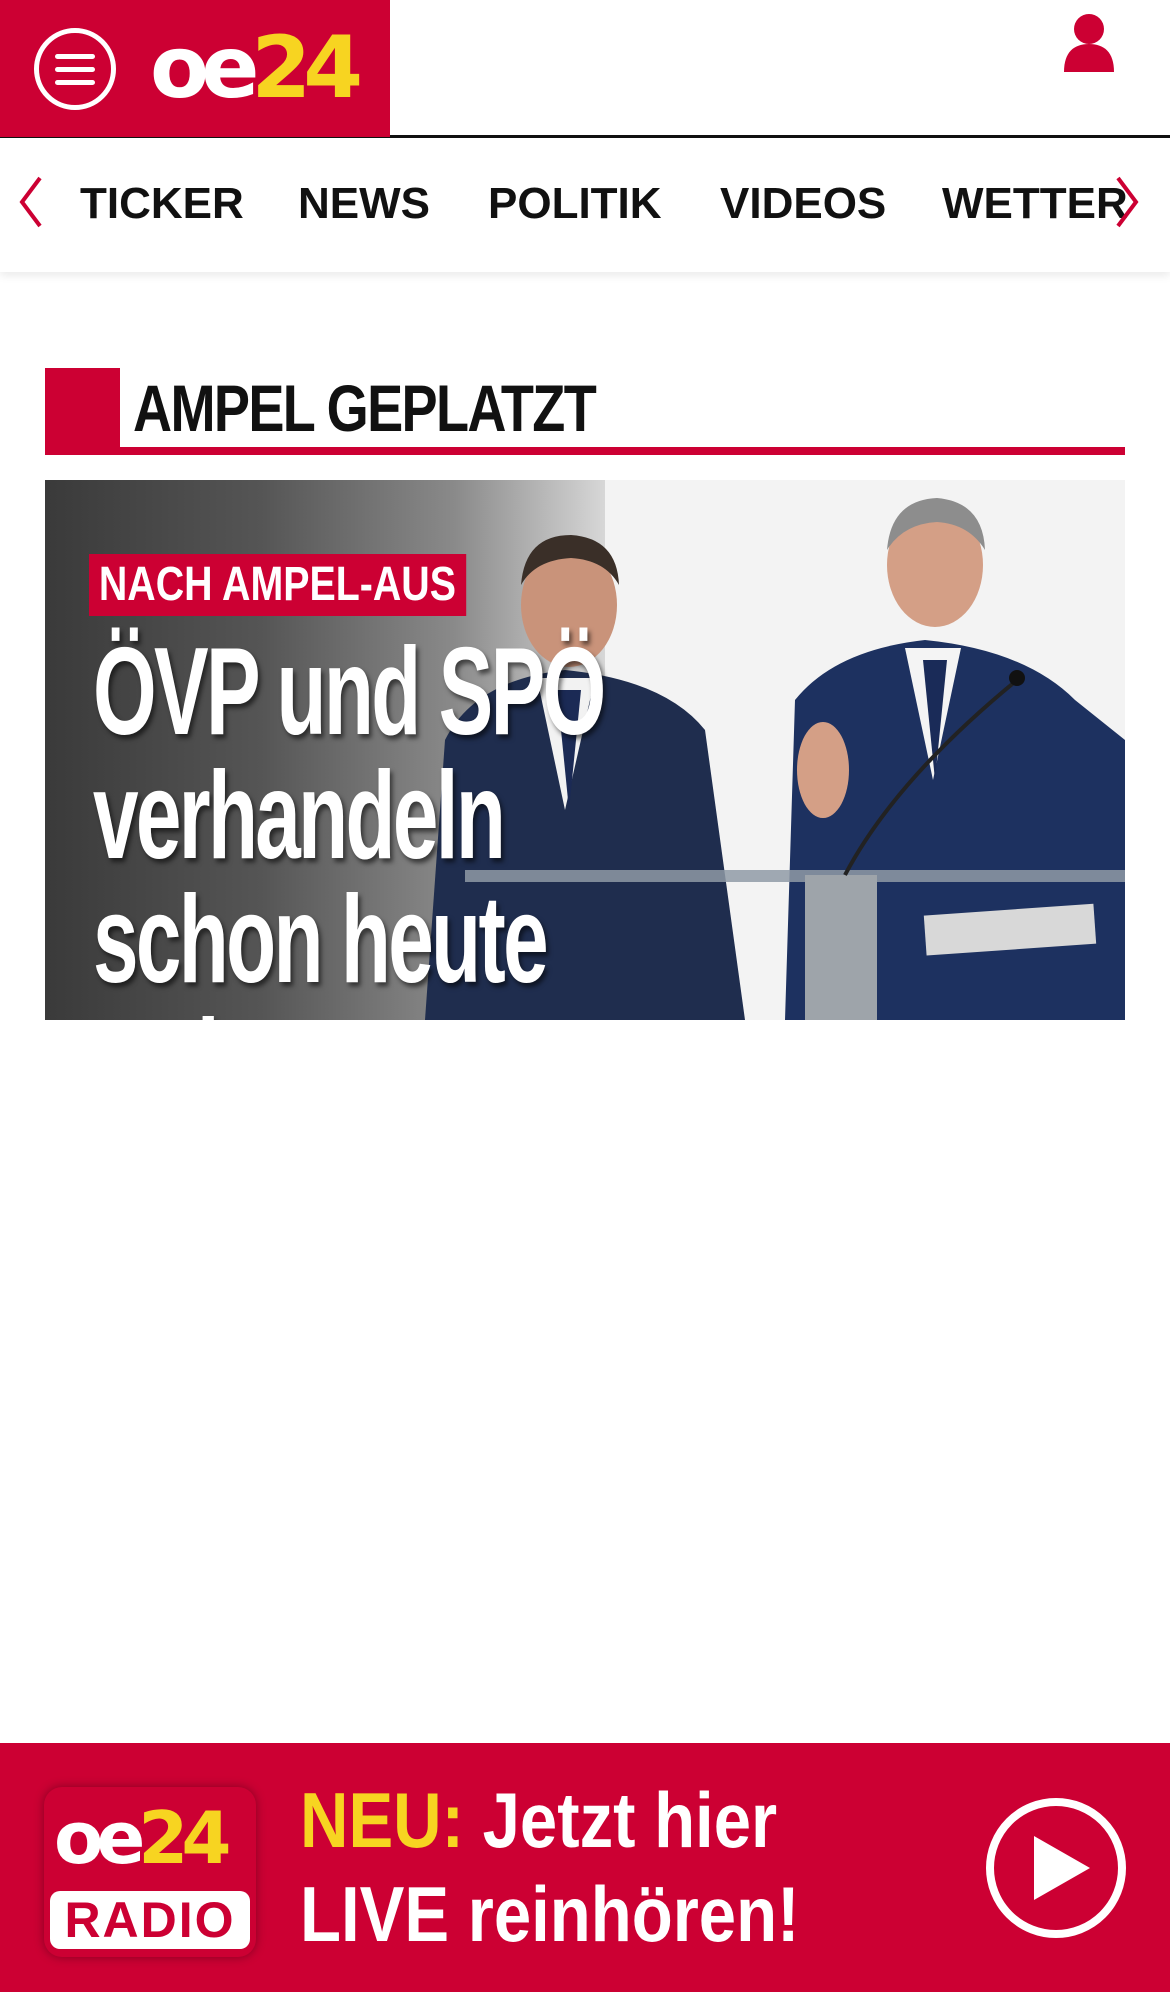  What do you see at coordinates (365, 408) in the screenshot?
I see `section-title: AMPEL GEPLATZT` at bounding box center [365, 408].